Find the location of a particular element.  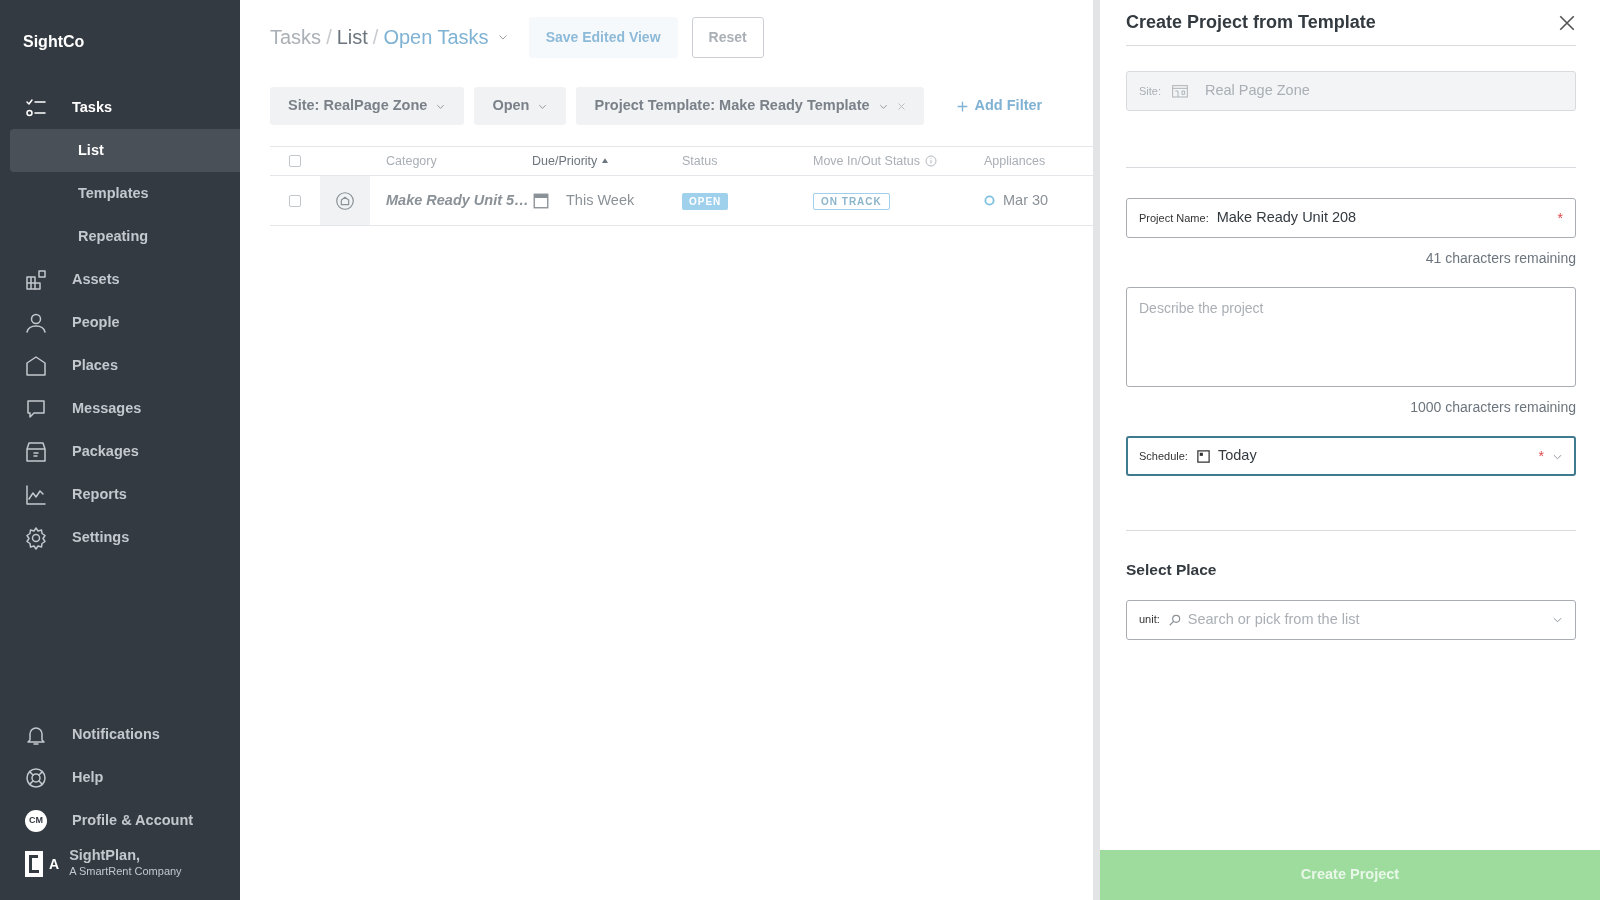

plus-icon is located at coordinates (962, 106).